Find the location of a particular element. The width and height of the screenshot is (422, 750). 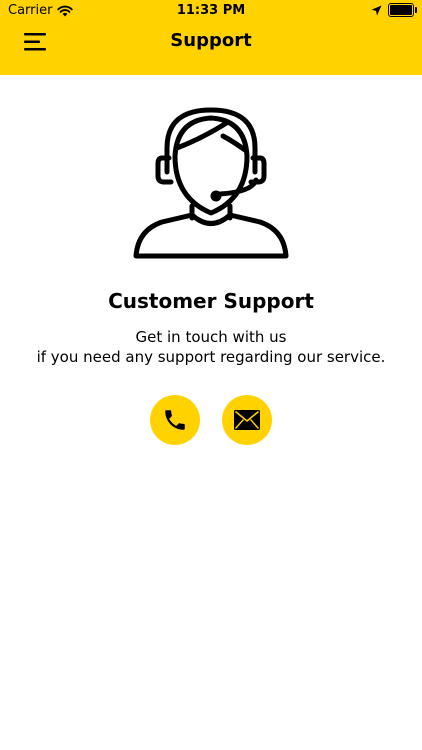

battery-level is located at coordinates (401, 10).